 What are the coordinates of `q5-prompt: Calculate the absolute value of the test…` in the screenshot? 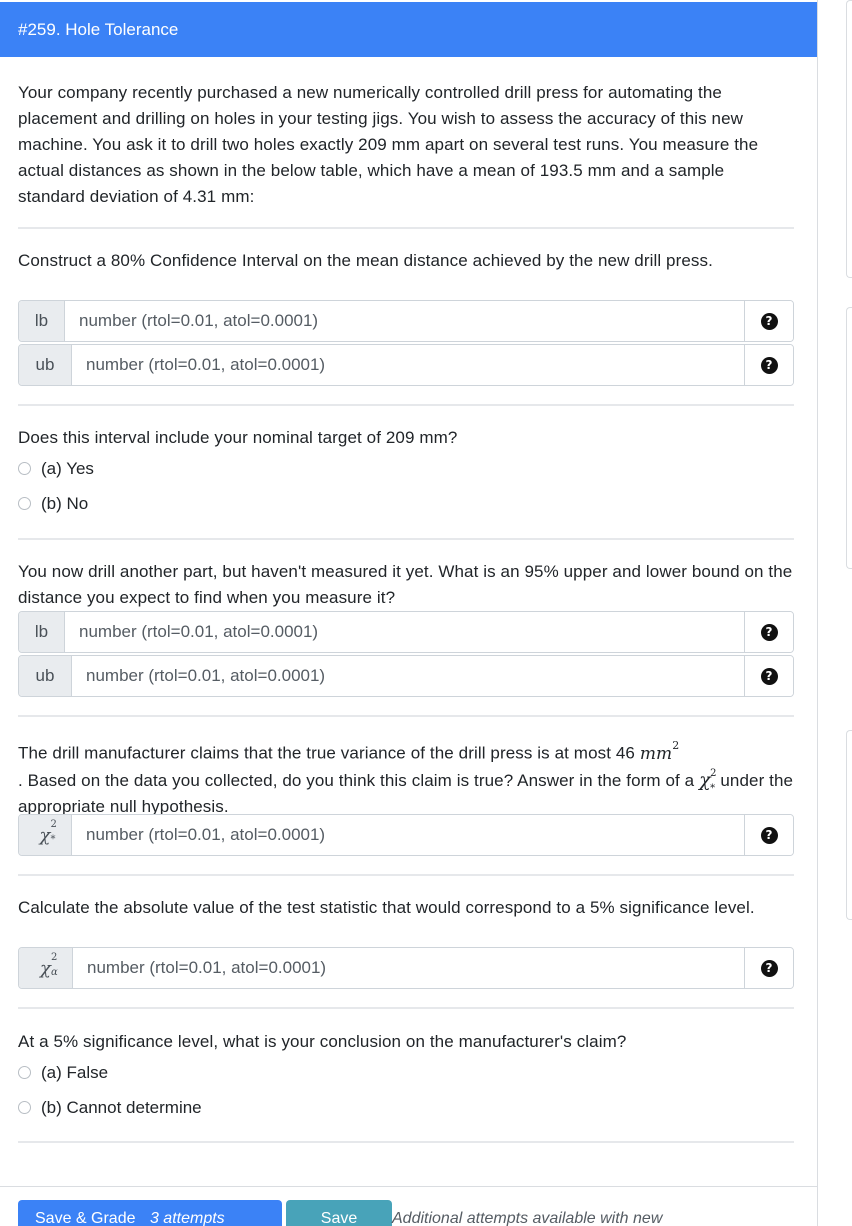 It's located at (386, 907).